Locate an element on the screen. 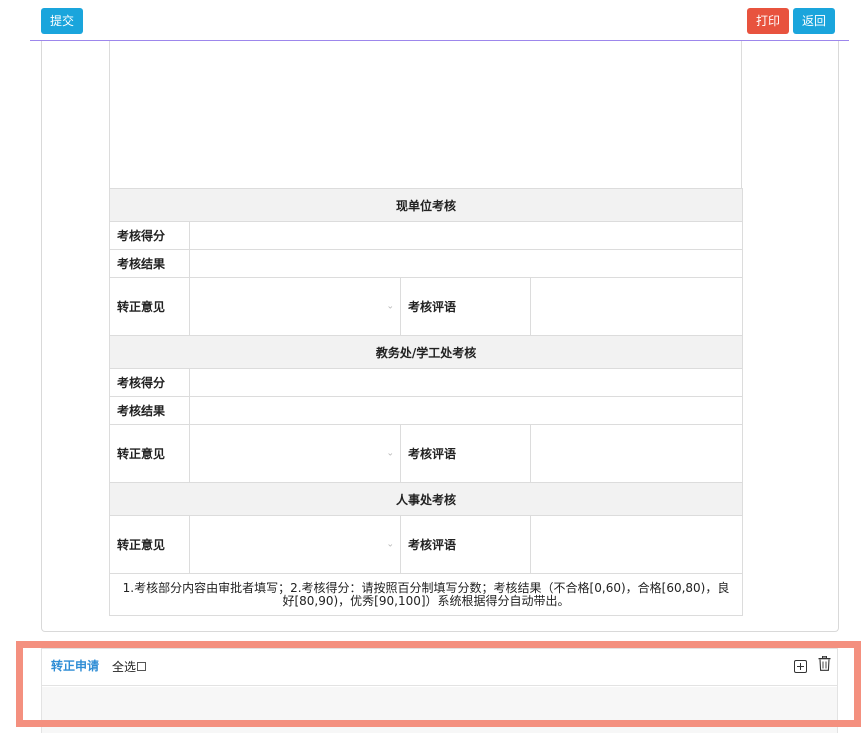 The width and height of the screenshot is (865, 733). print-button: 打印 is located at coordinates (768, 21).